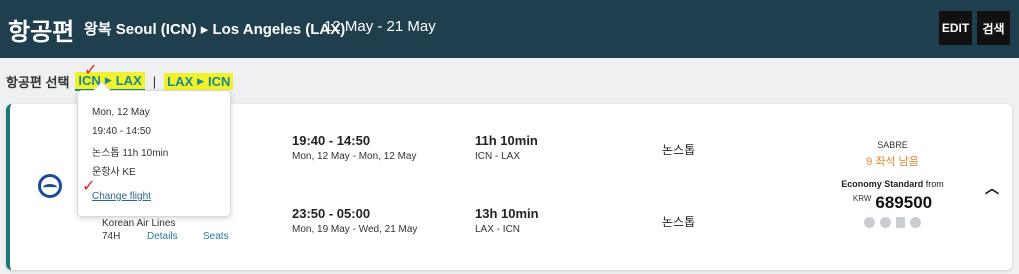  I want to click on segment-to: ICN, so click(219, 81).